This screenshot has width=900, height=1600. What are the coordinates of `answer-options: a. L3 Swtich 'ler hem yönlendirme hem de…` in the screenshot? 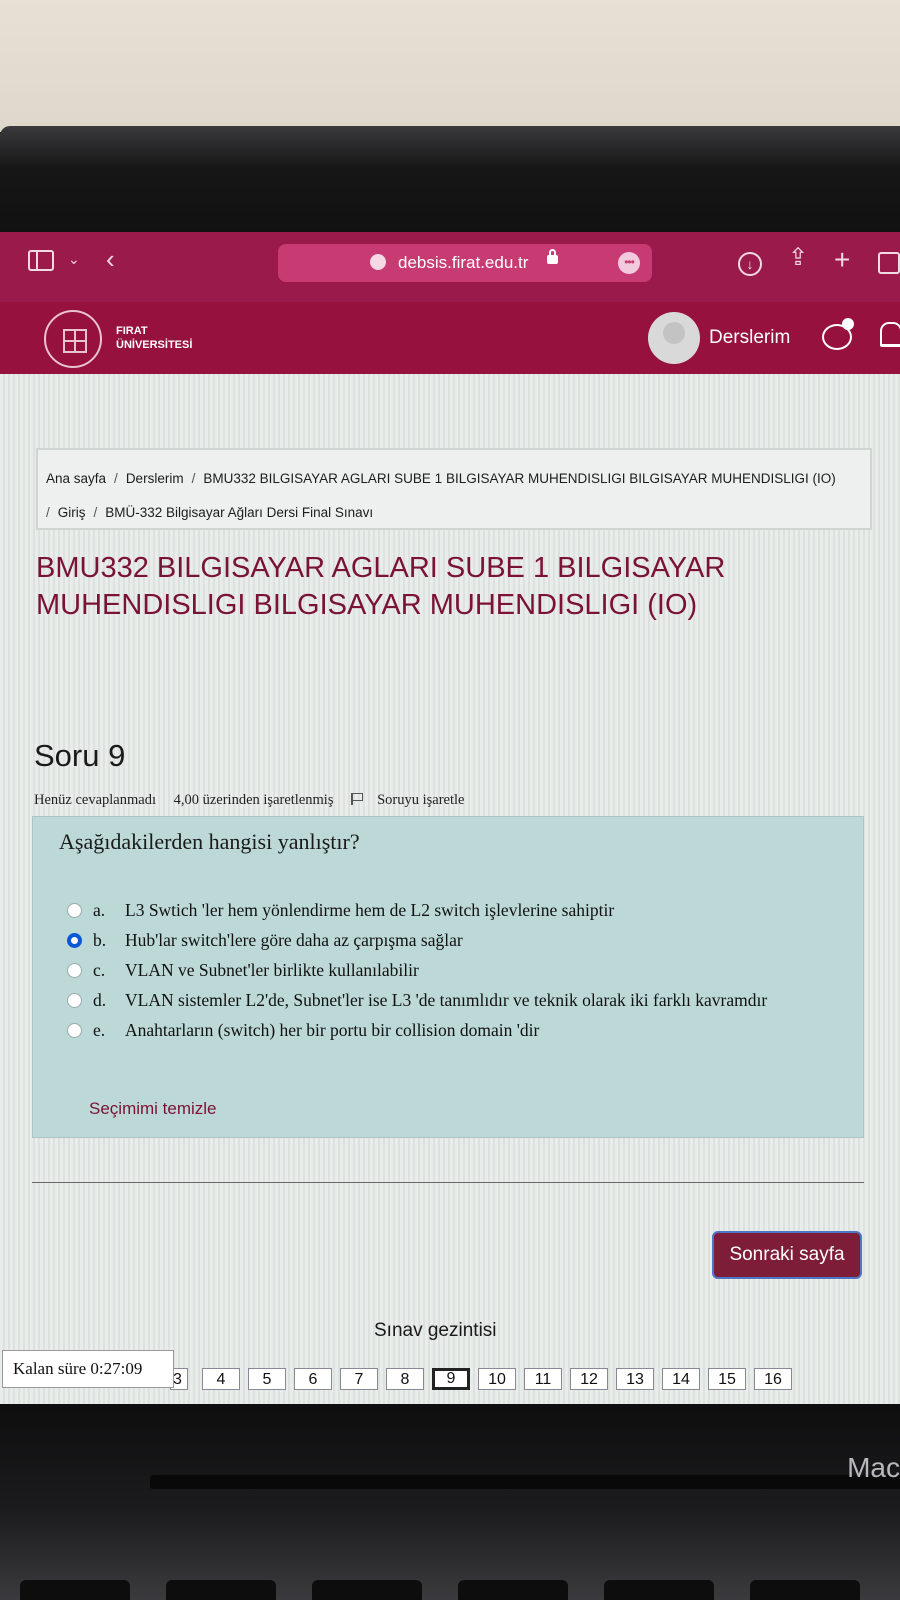 It's located at (447, 974).